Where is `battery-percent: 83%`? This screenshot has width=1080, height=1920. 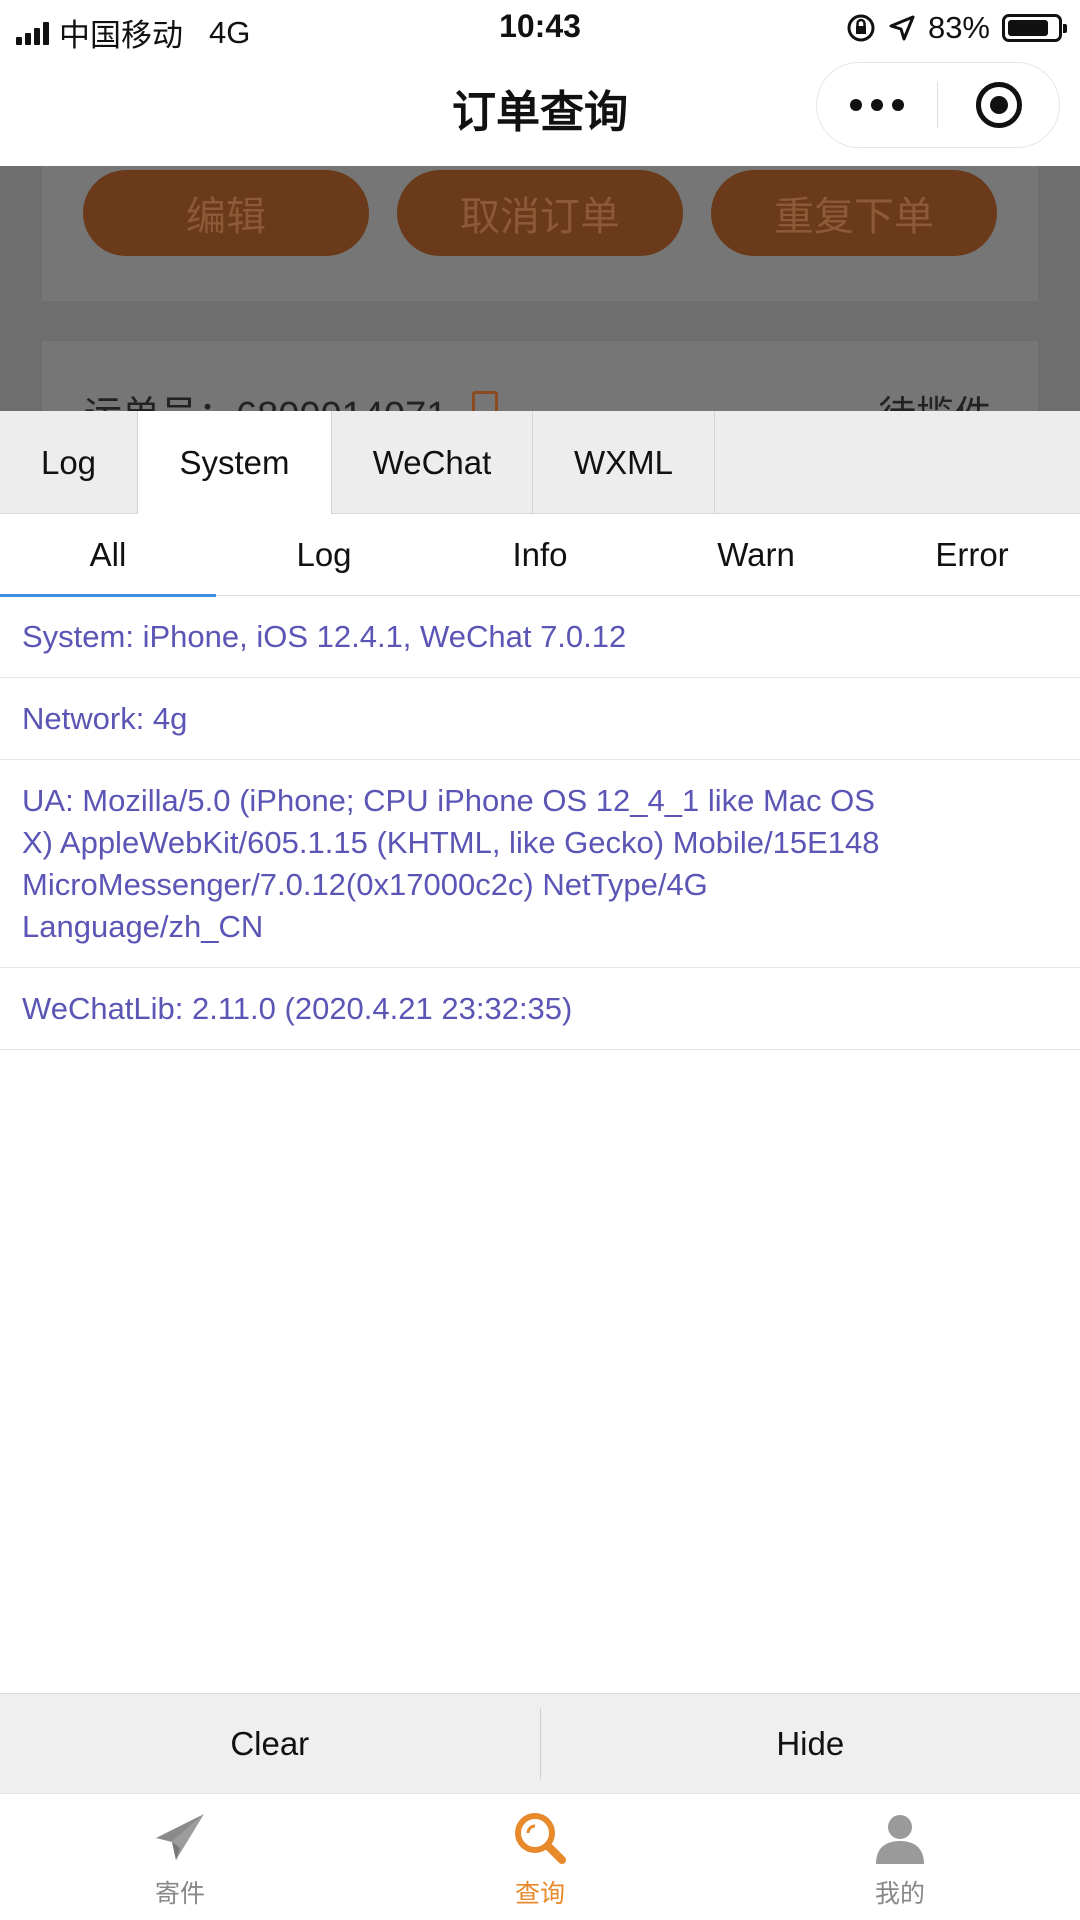 battery-percent: 83% is located at coordinates (958, 27).